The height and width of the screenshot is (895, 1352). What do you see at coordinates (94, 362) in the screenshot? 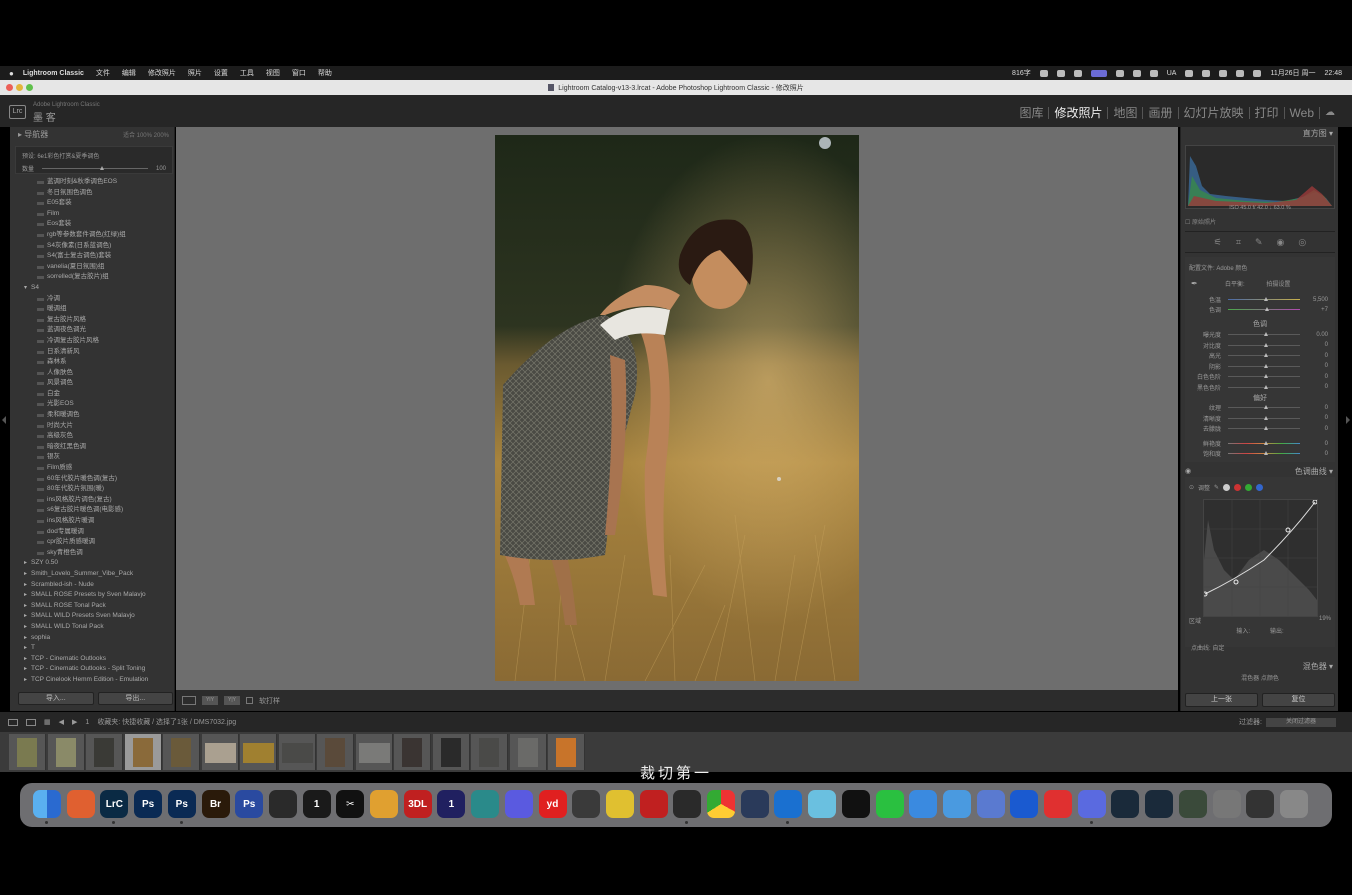
I see `preset-item: 森林系` at bounding box center [94, 362].